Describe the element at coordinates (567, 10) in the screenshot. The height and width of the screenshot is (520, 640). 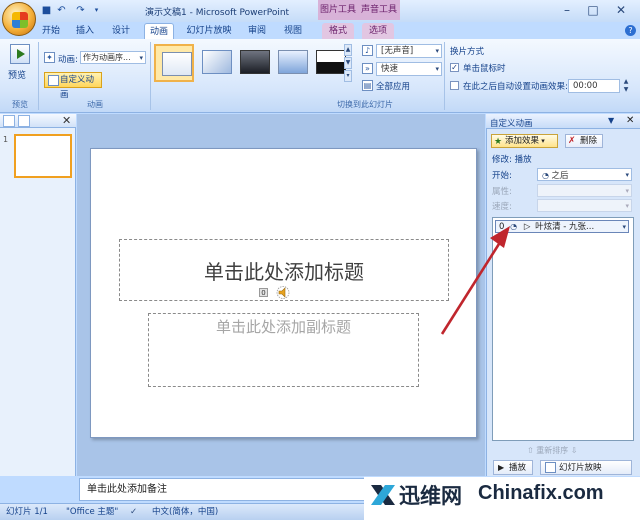
I see `minimize-icon: –` at that location.